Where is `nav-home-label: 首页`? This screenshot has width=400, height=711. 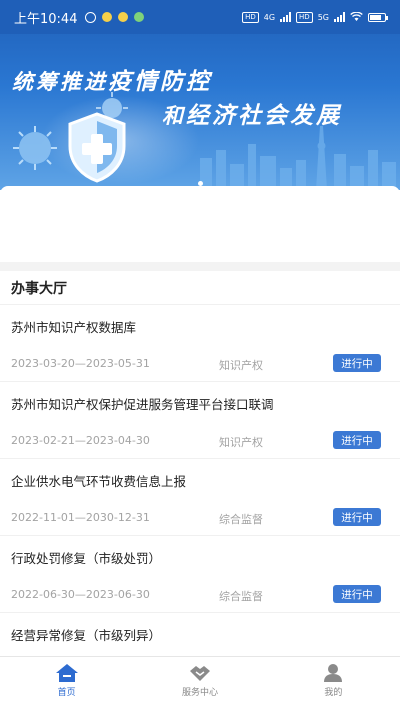
nav-home-label: 首页 is located at coordinates (66, 693).